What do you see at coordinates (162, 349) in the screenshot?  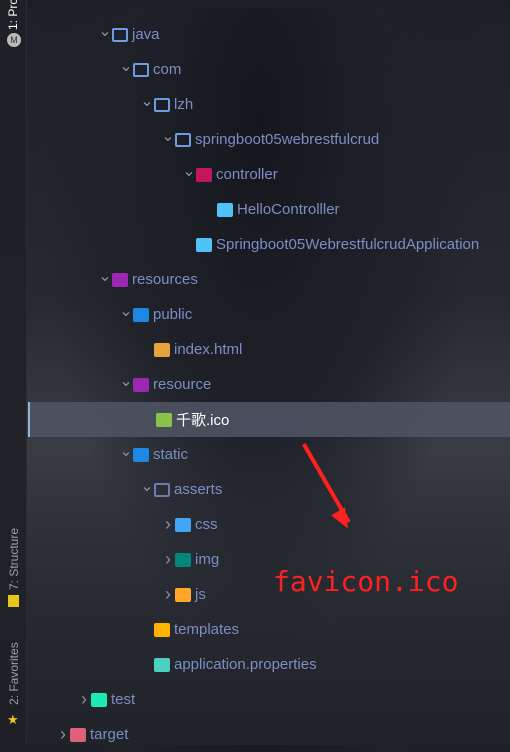 I see `html5-icon` at bounding box center [162, 349].